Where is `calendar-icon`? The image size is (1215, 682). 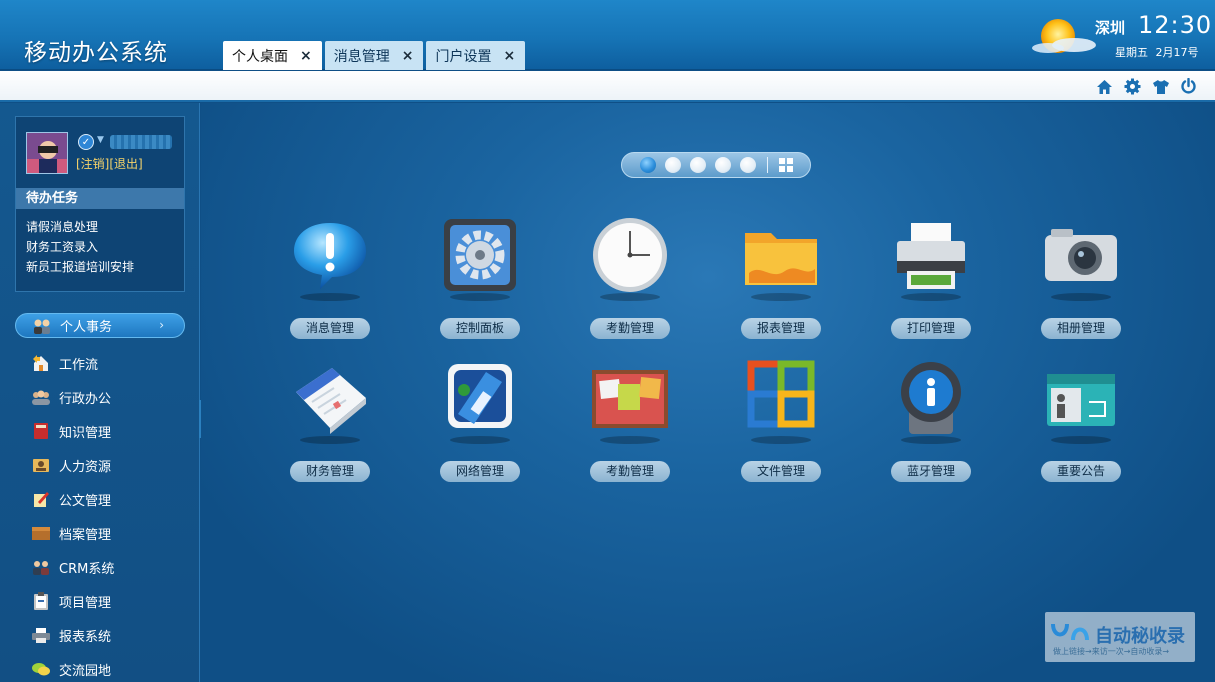 calendar-icon is located at coordinates (331, 401).